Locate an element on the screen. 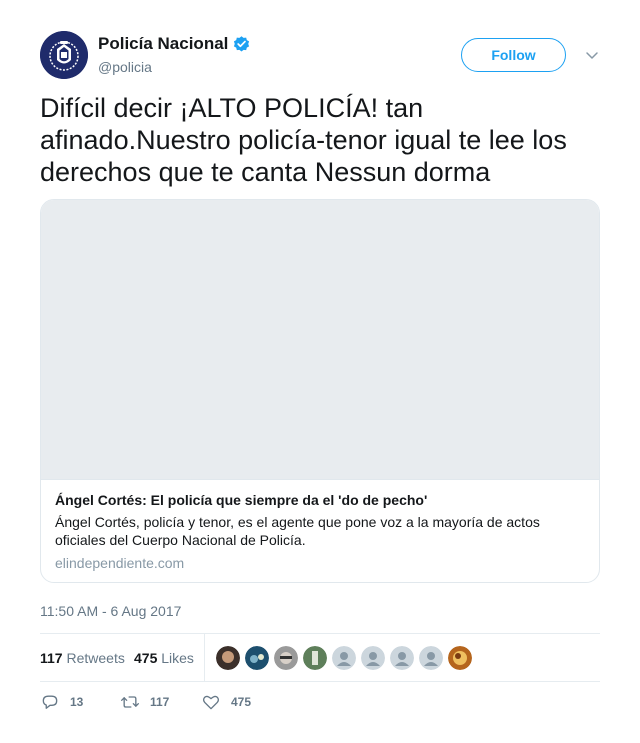 This screenshot has width=640, height=743. reply-button: 13 is located at coordinates (61, 702).